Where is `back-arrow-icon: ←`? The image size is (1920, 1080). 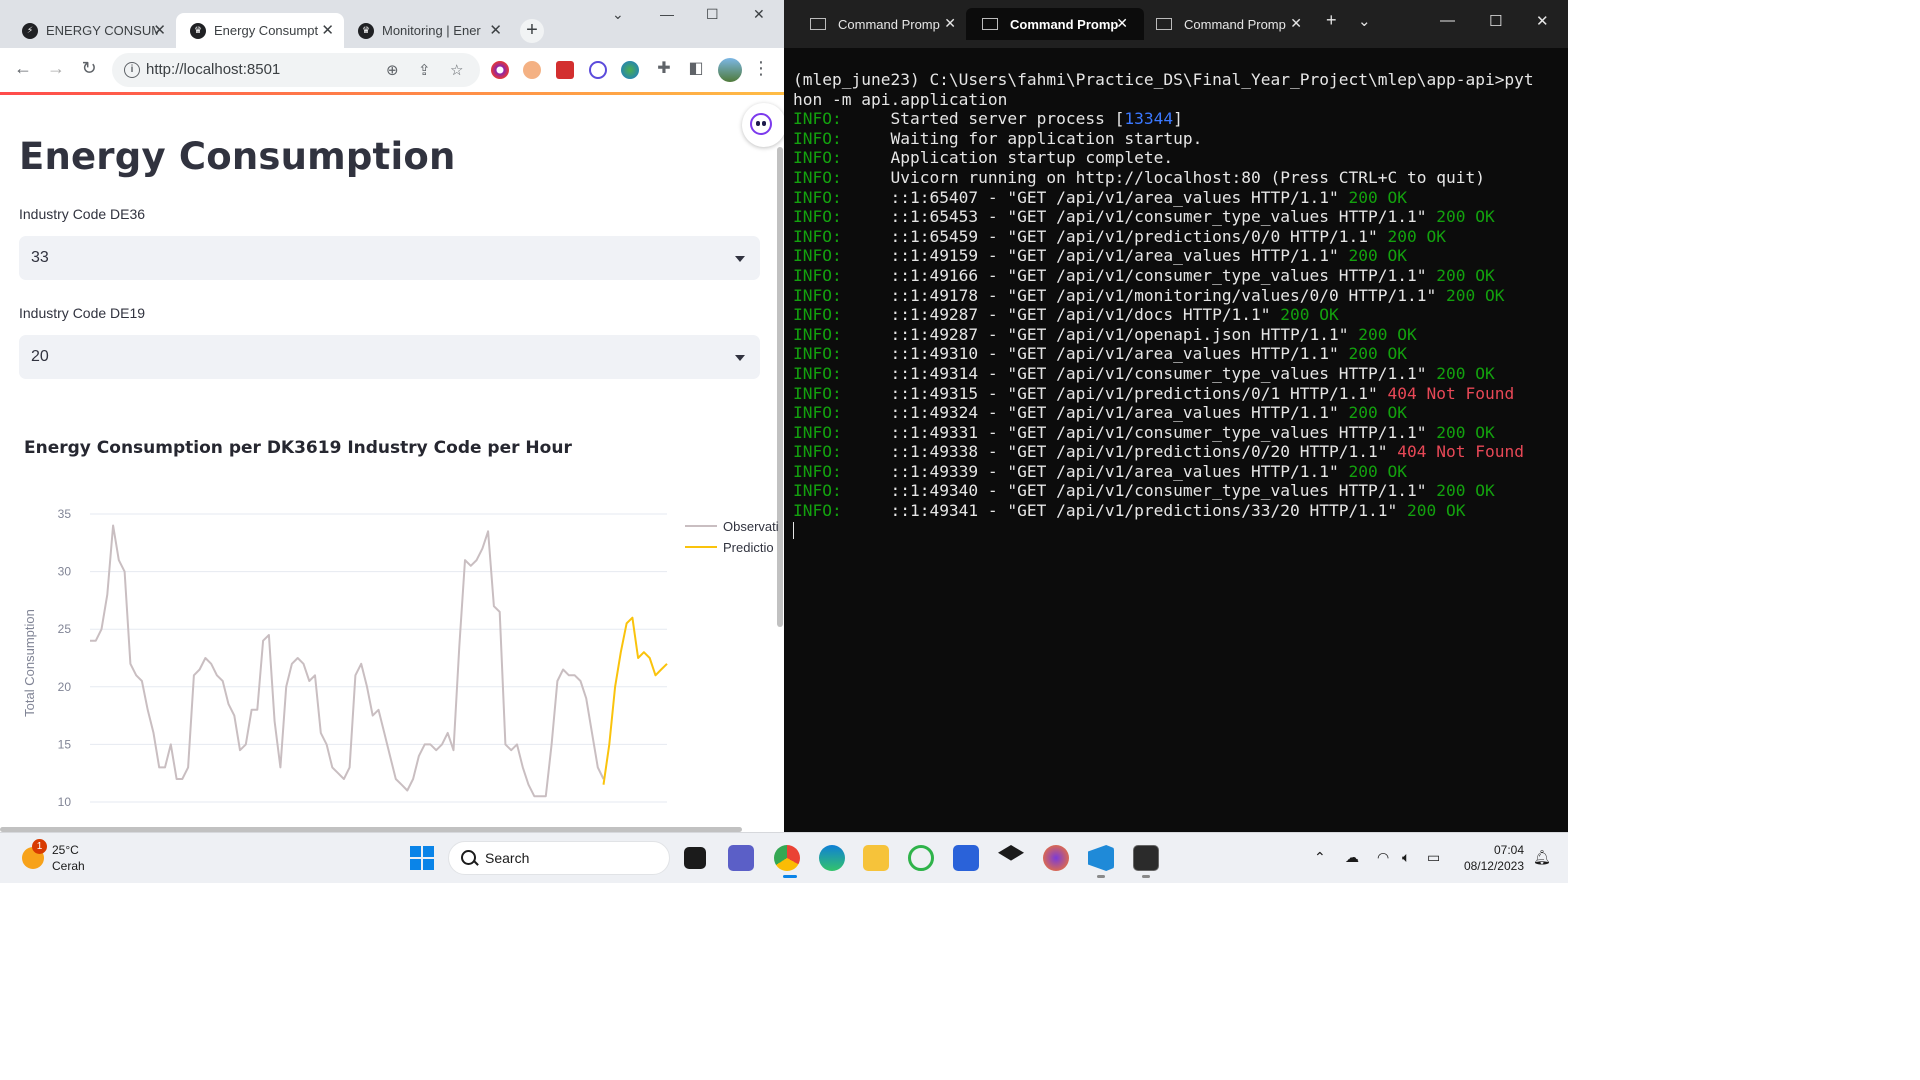 back-arrow-icon: ← is located at coordinates (23, 68).